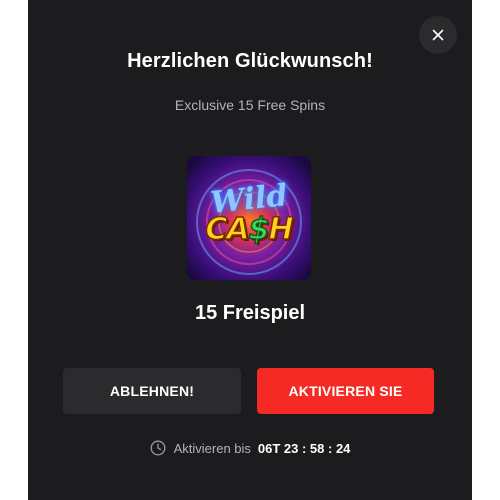 Image resolution: width=500 pixels, height=500 pixels. I want to click on game-logo-cash: CA$H, so click(249, 229).